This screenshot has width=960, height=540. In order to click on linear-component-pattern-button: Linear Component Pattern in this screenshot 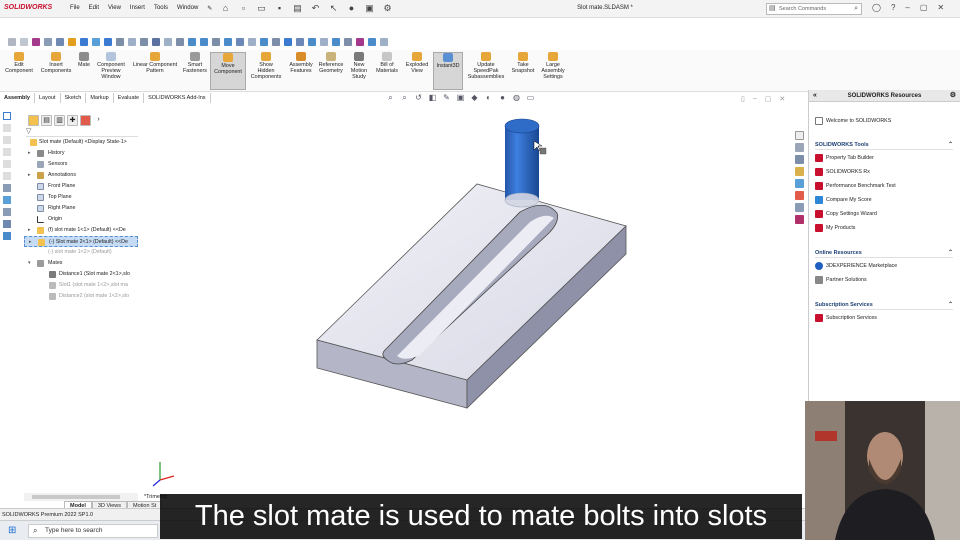, I will do `click(155, 63)`.